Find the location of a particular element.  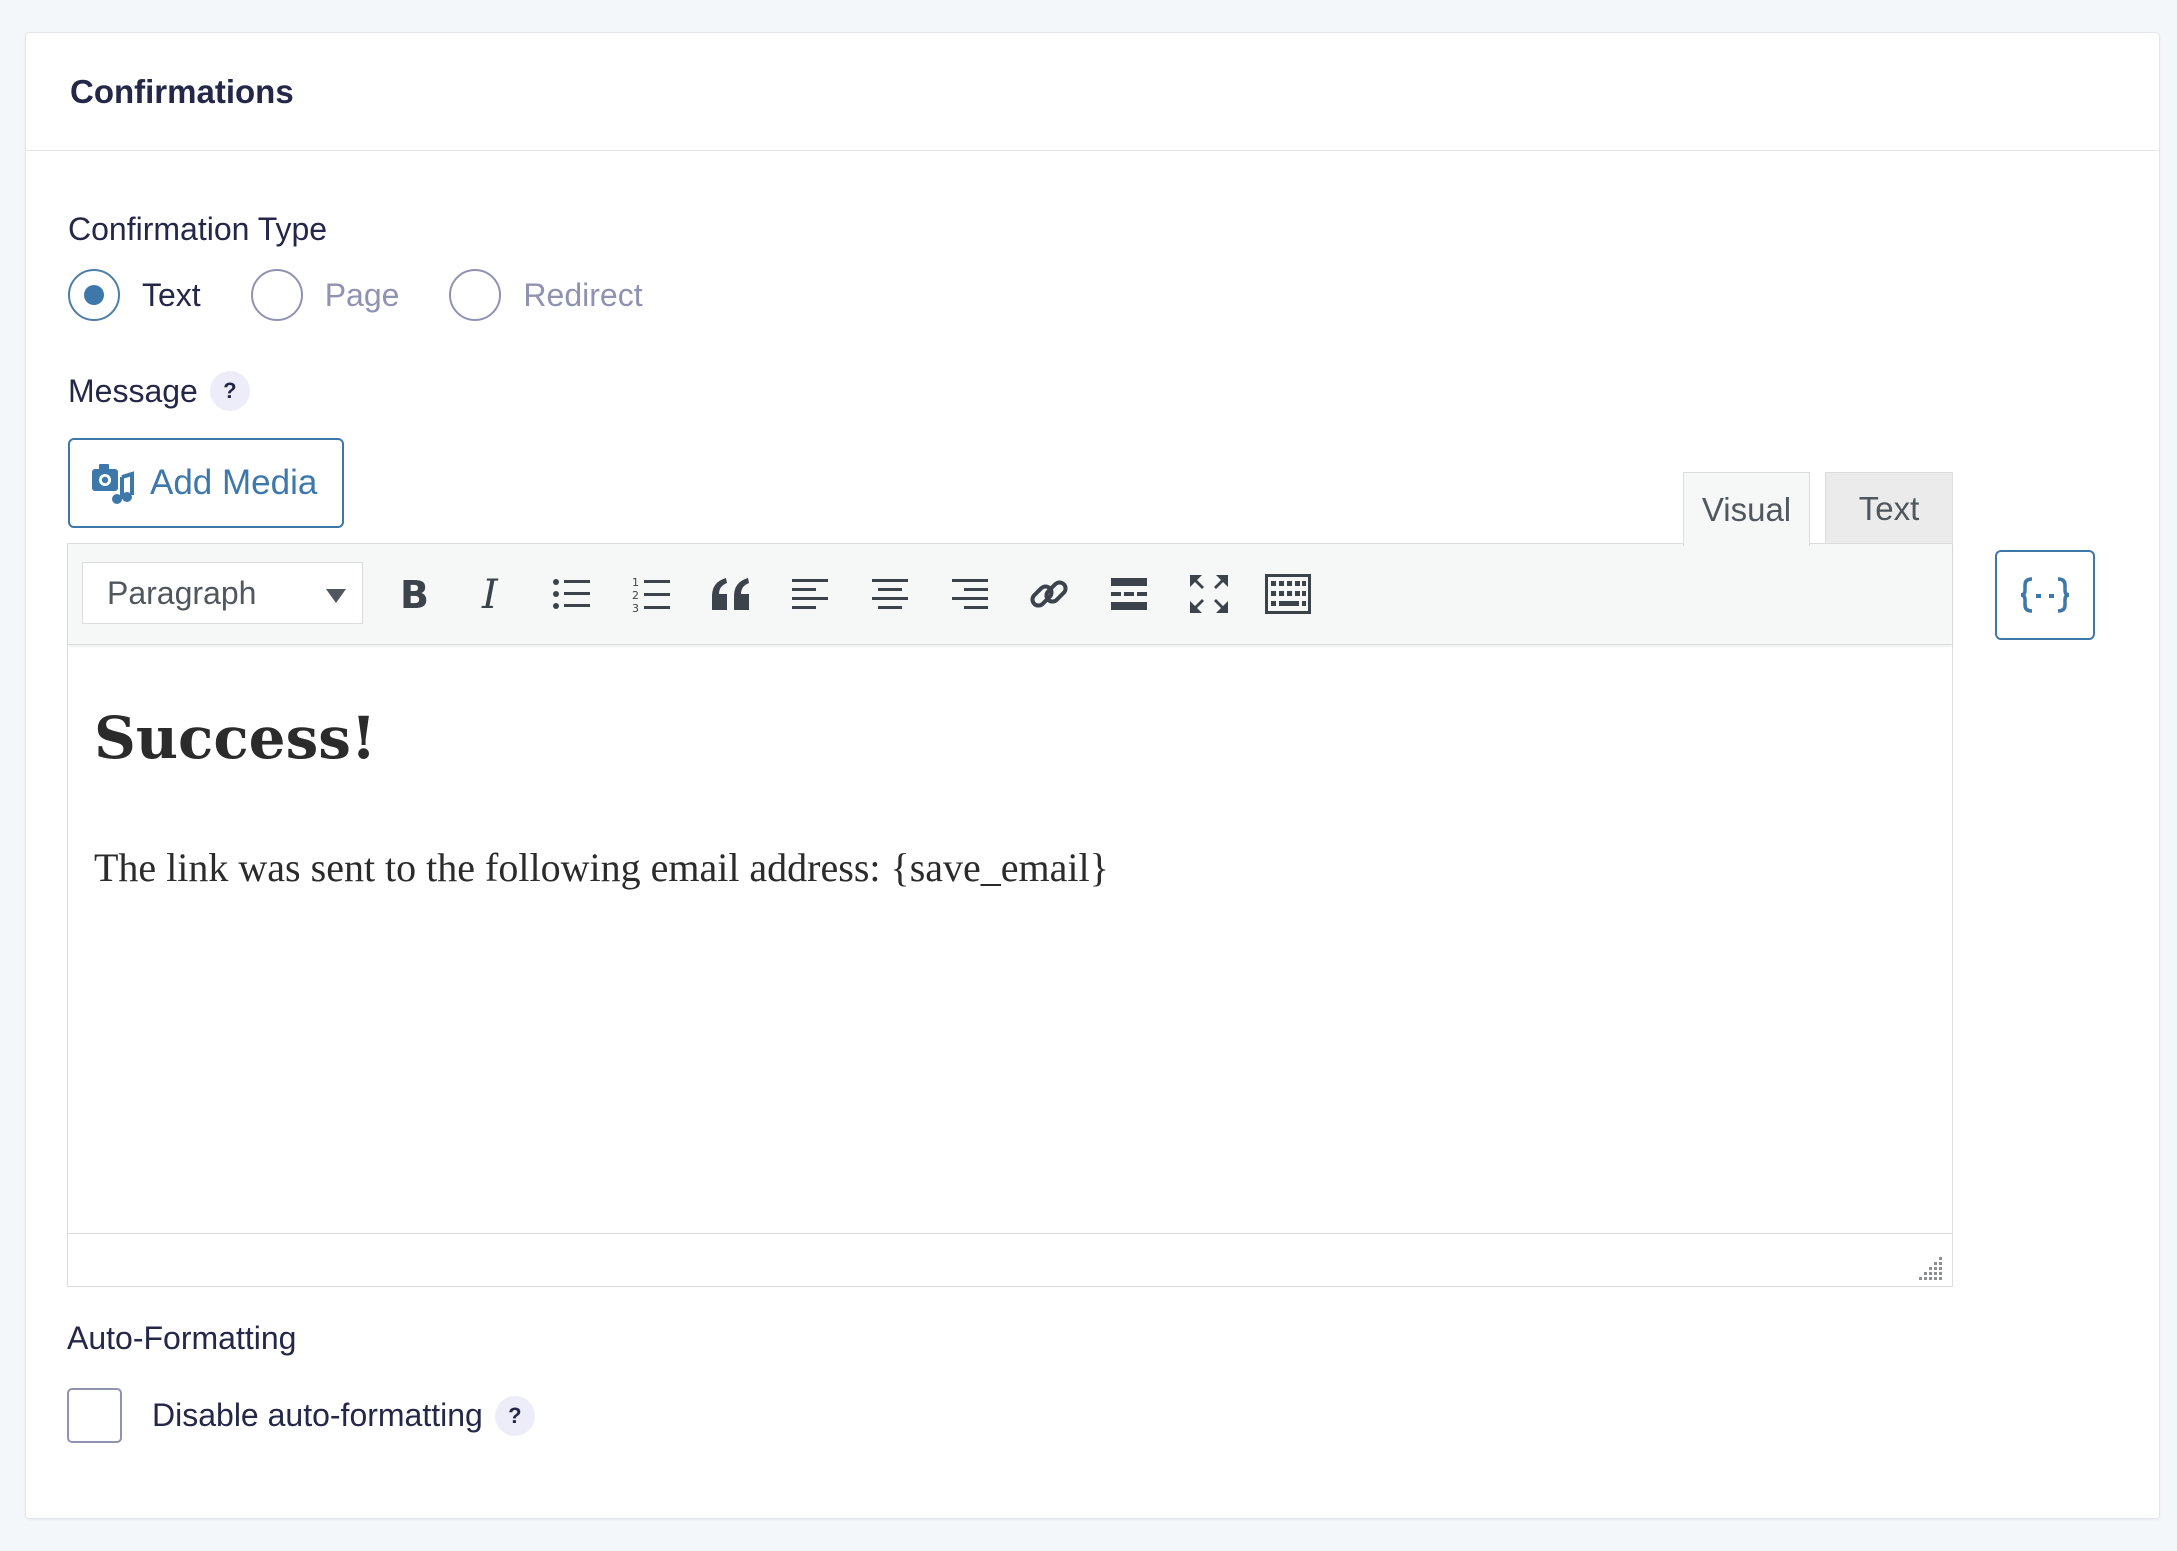

radio-selected-dot is located at coordinates (94, 295).